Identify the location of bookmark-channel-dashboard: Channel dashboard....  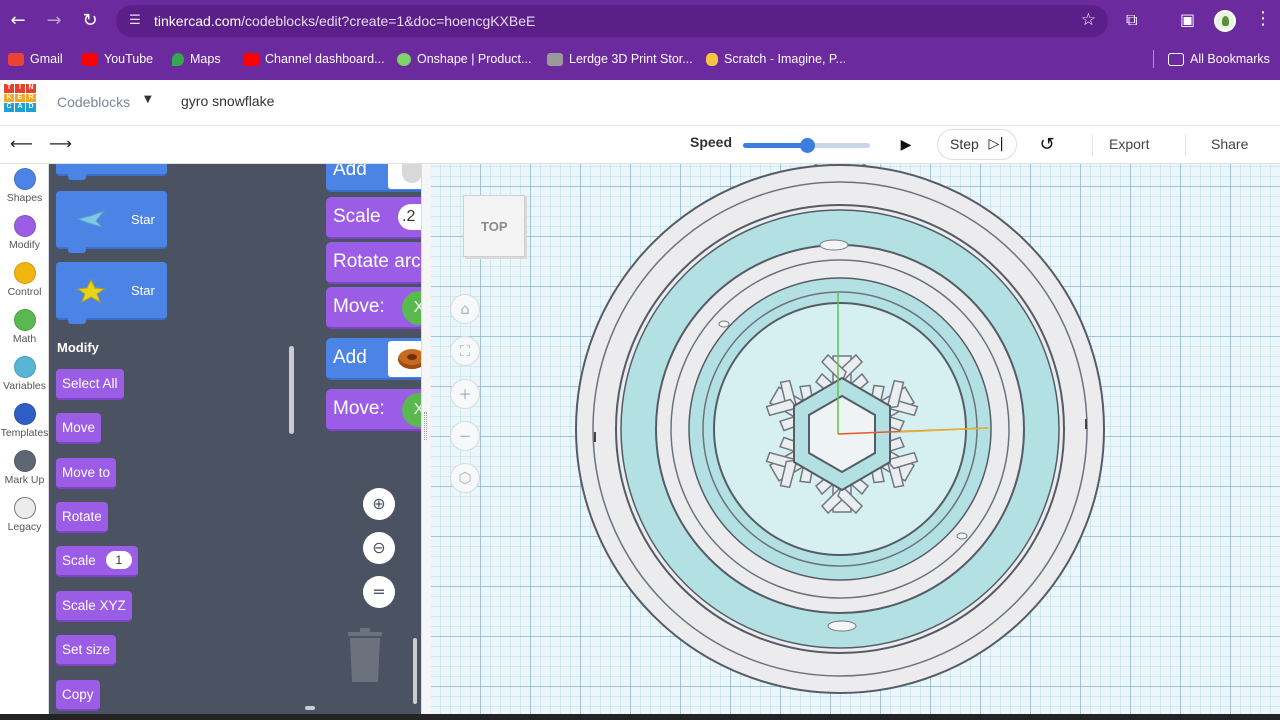
(314, 59).